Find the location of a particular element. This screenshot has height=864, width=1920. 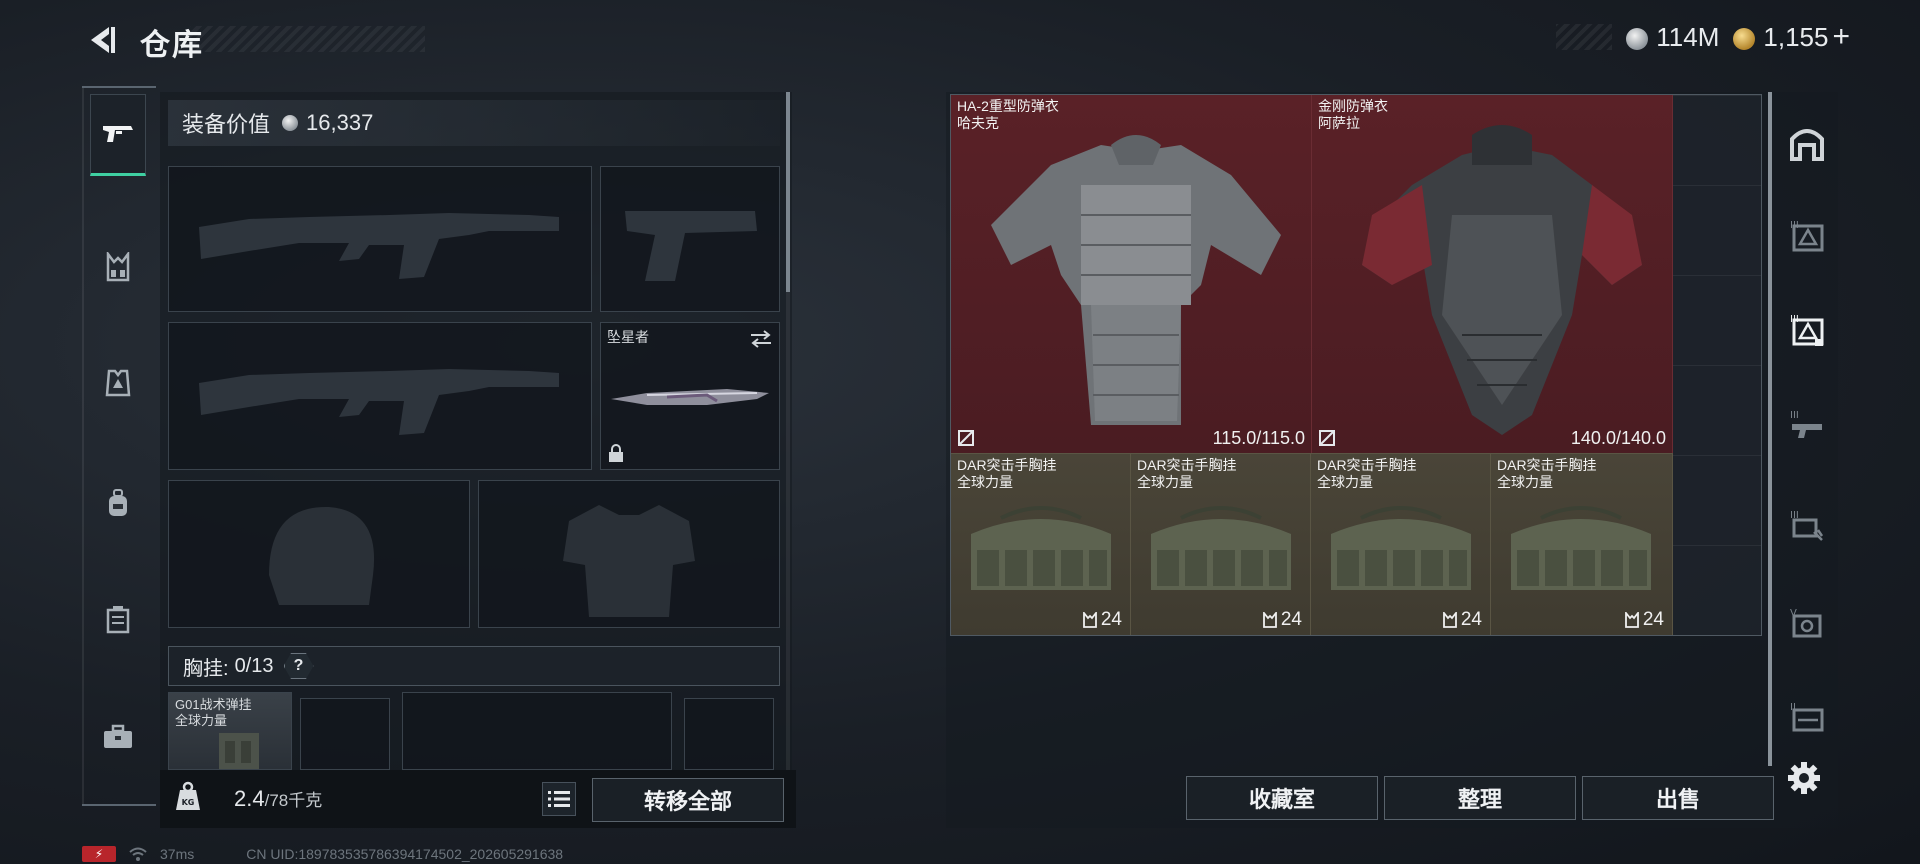

item-durability: 115.0/115.0 is located at coordinates (1258, 438).